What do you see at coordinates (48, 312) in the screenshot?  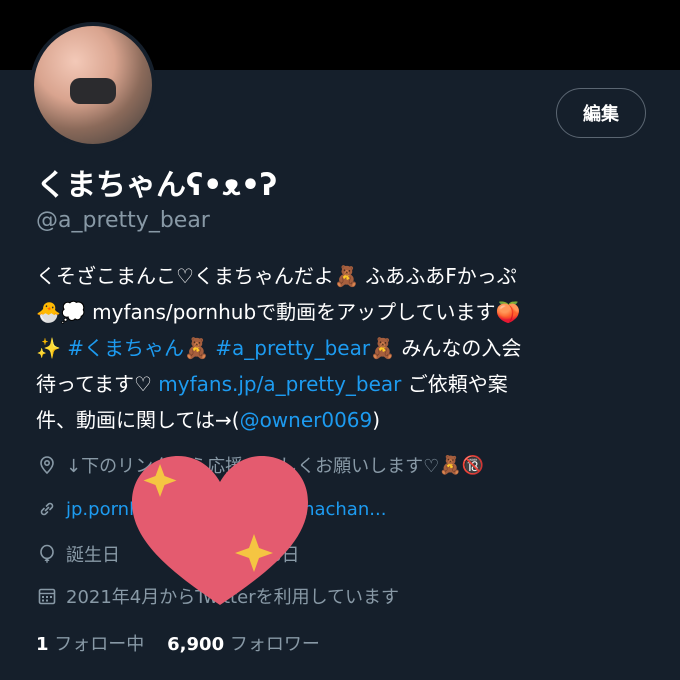 I see `chick-emoji: 🐣` at bounding box center [48, 312].